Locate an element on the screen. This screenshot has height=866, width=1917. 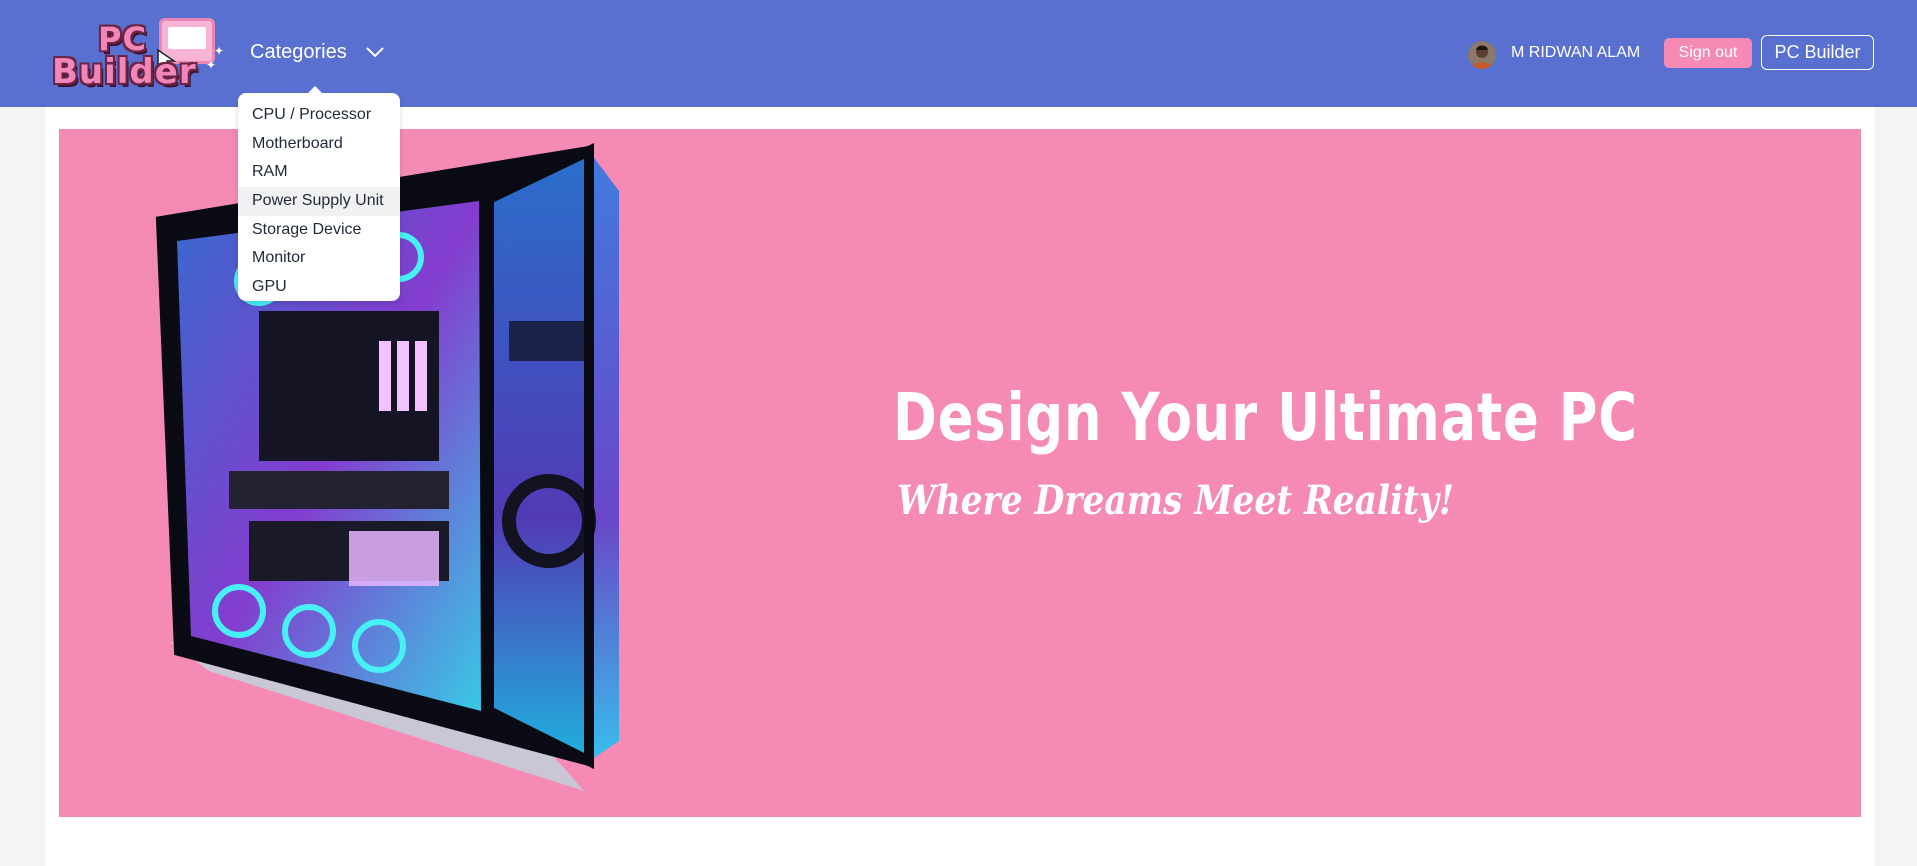
category-item-power-supply: Power Supply Unit is located at coordinates (319, 201).